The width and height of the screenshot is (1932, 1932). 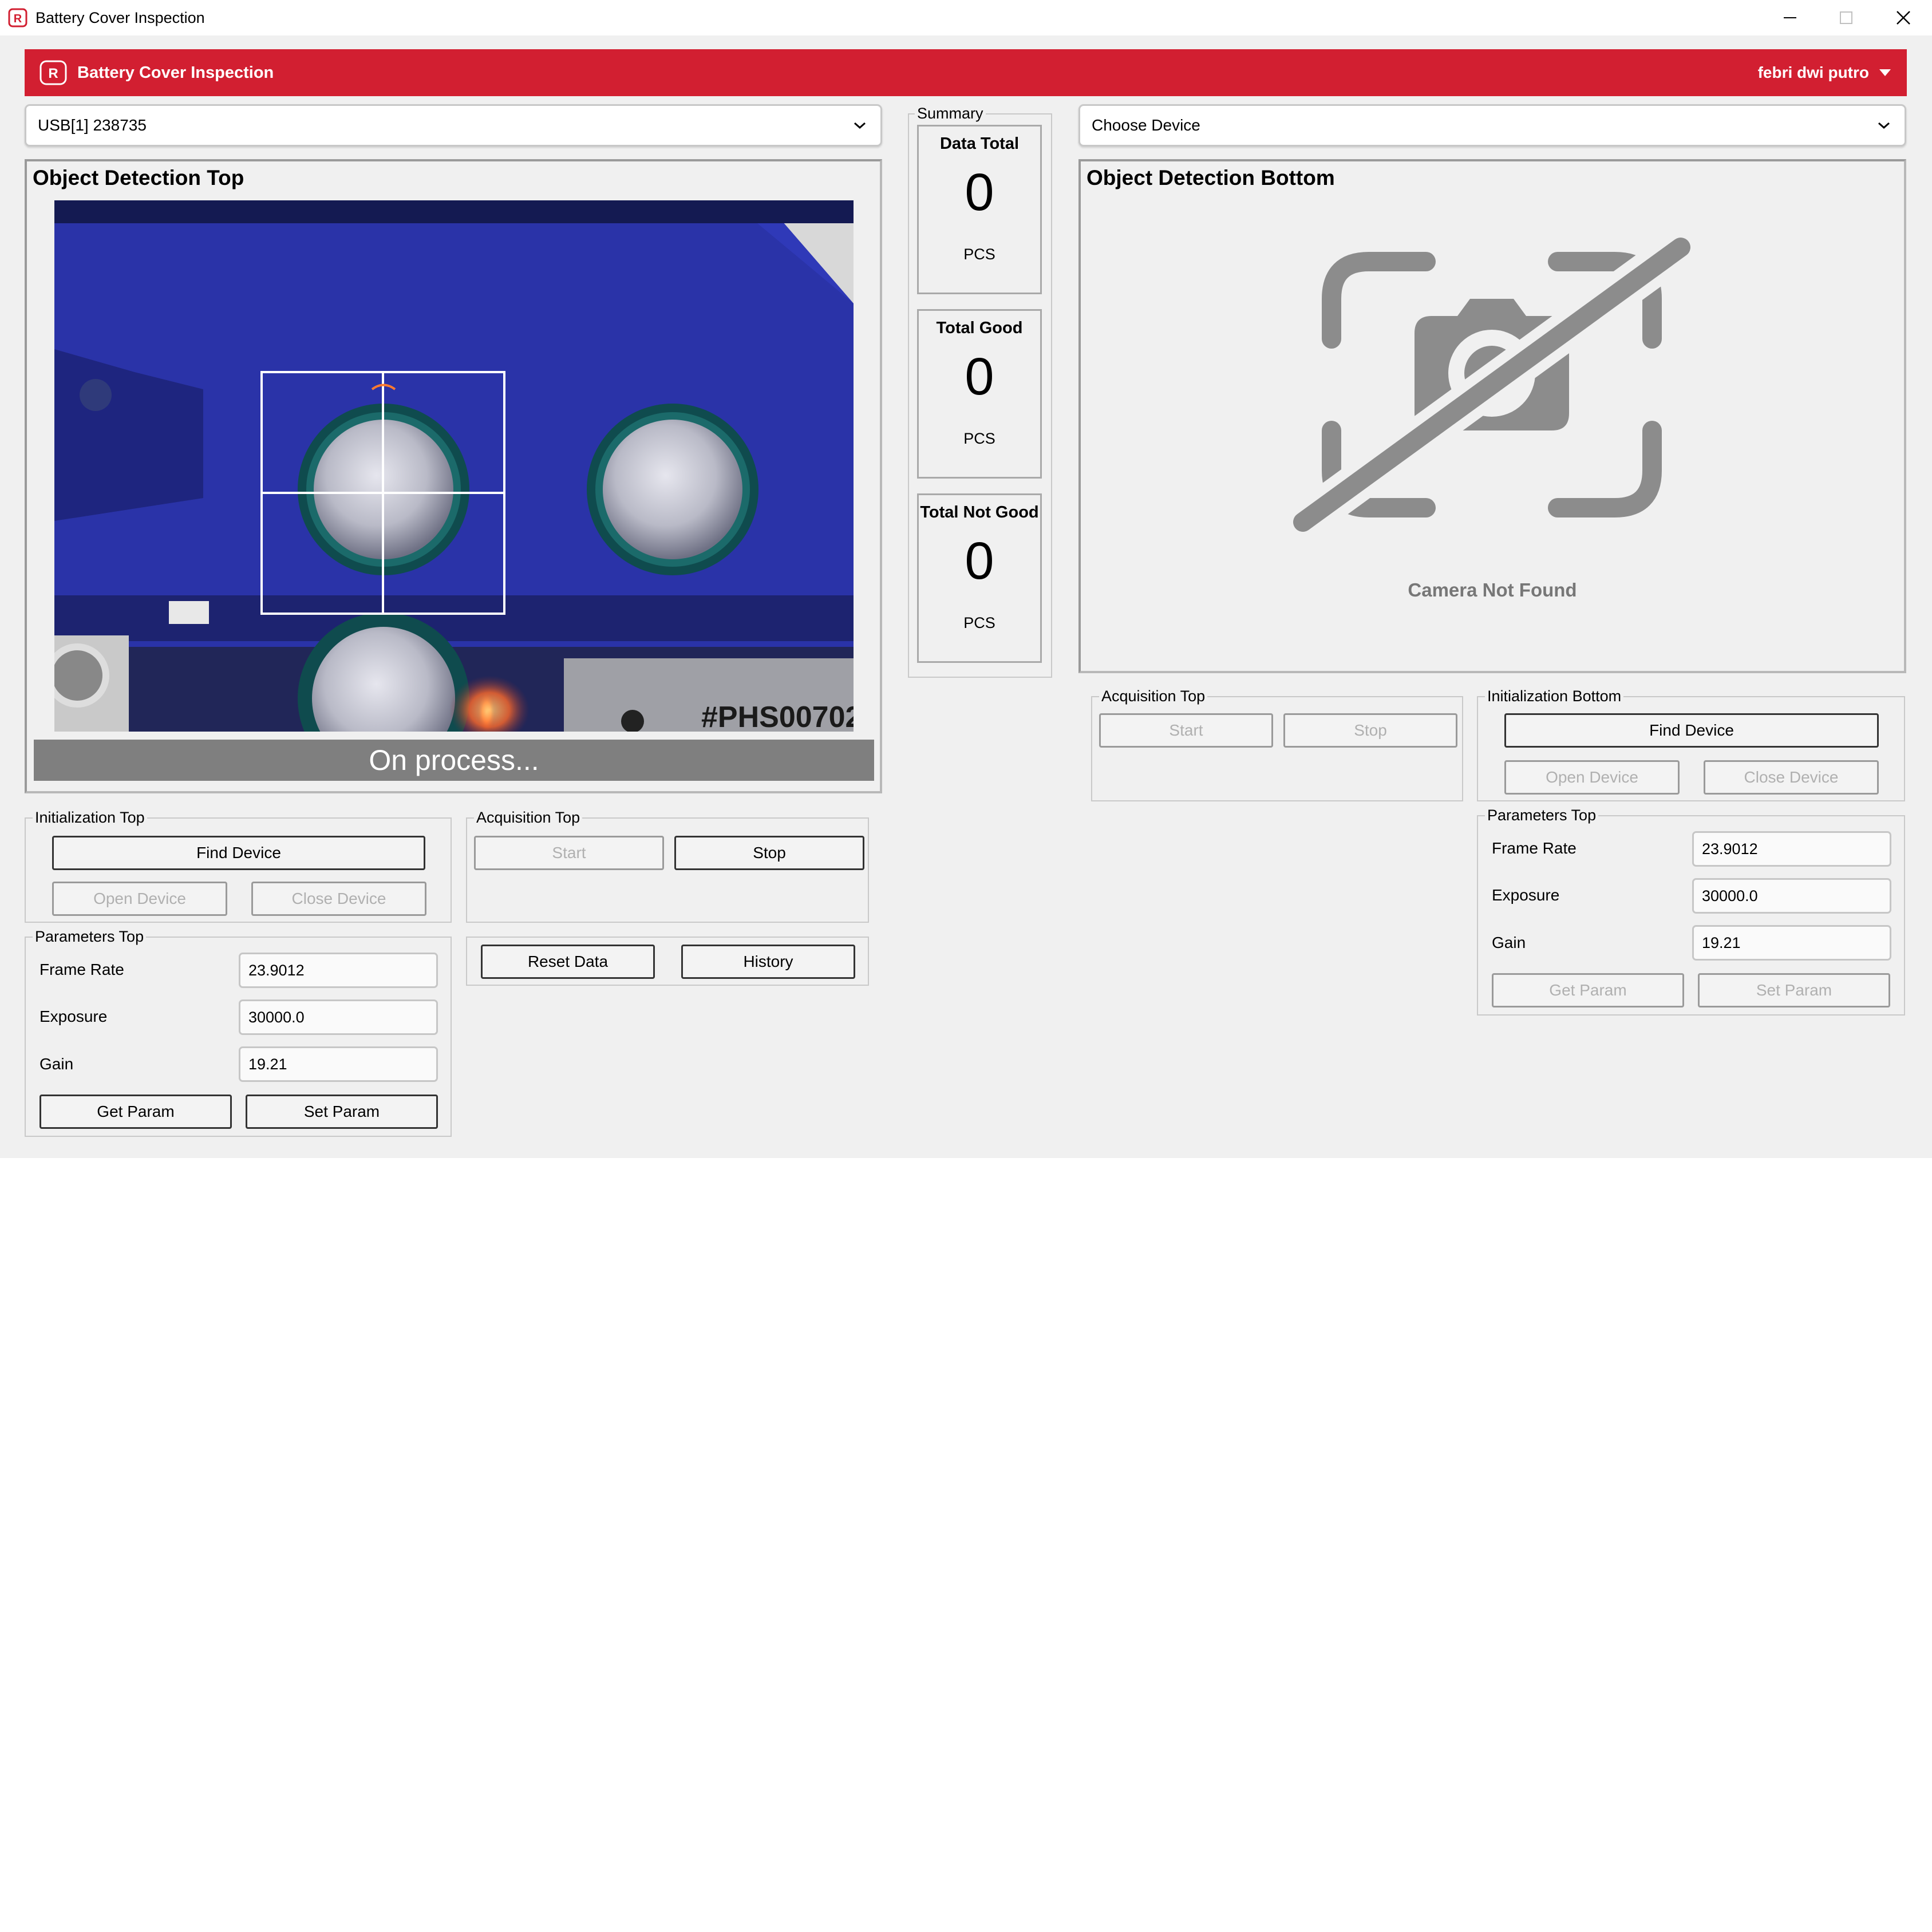 I want to click on bottom-gain-label: Gain, so click(x=1509, y=942).